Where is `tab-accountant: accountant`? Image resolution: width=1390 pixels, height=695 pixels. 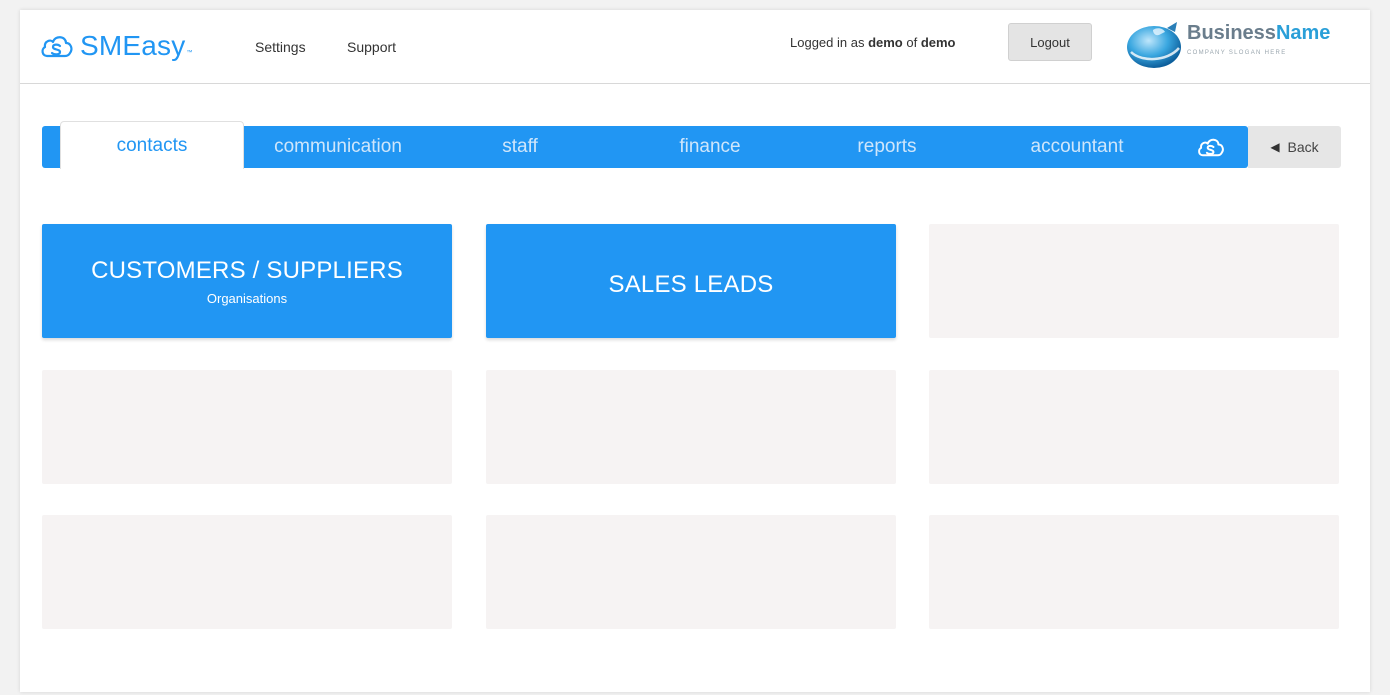 tab-accountant: accountant is located at coordinates (1077, 147).